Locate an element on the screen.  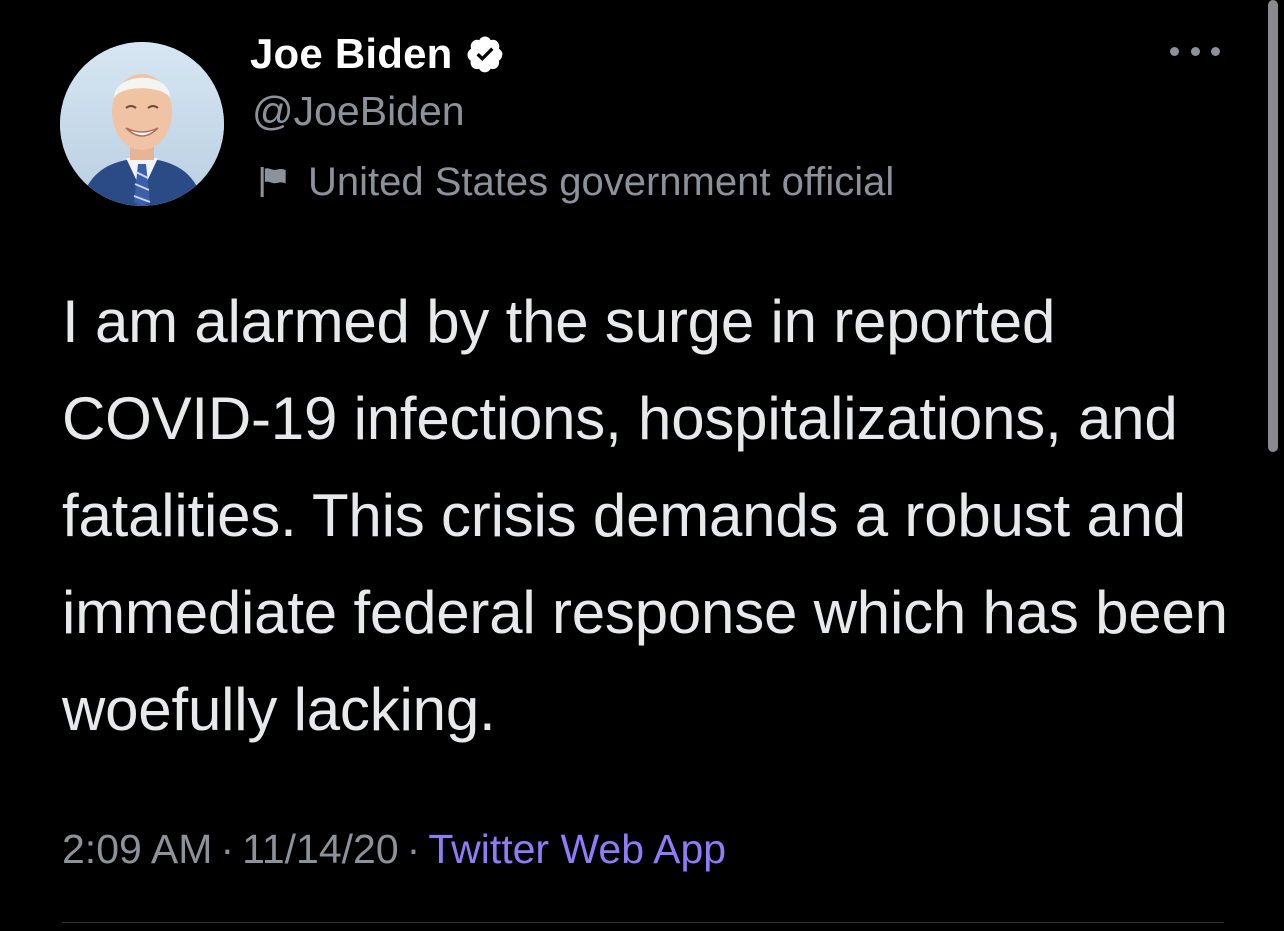
tweet-meta: 2:09 AM · 11/14/20 · Twitter Web App is located at coordinates (394, 849).